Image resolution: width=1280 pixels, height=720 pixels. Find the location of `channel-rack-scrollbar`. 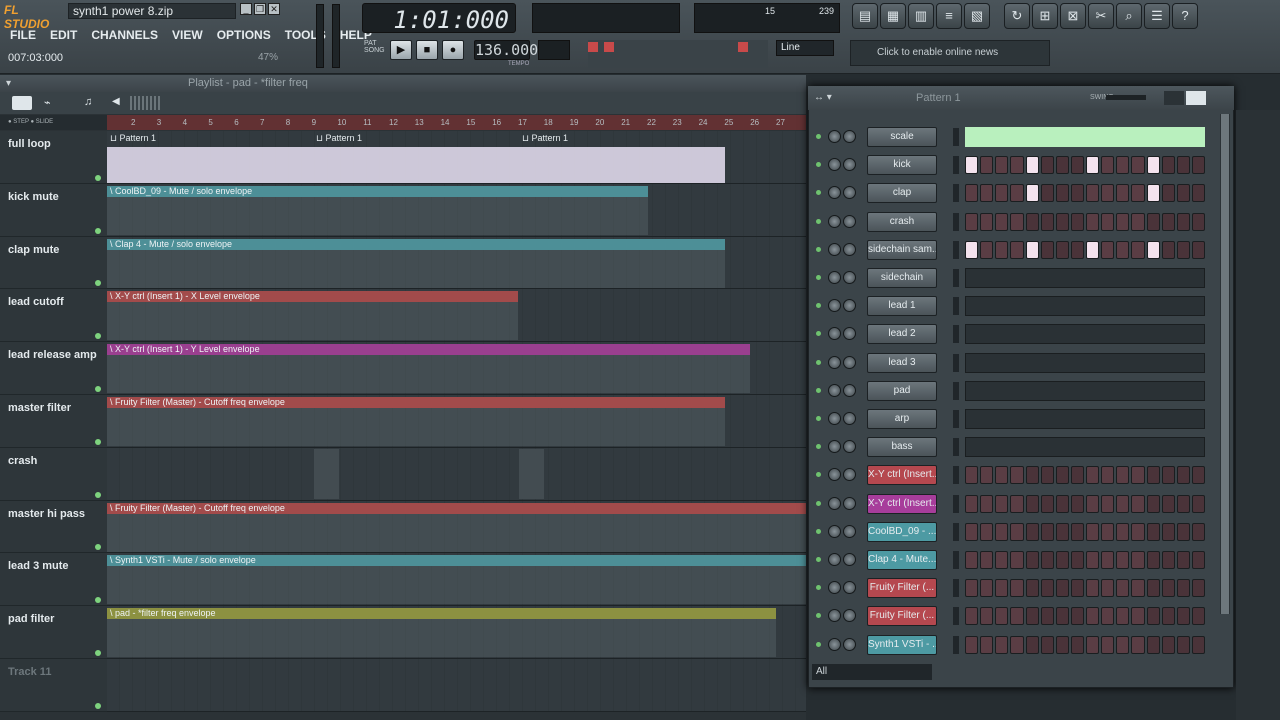

channel-rack-scrollbar is located at coordinates (1225, 364).